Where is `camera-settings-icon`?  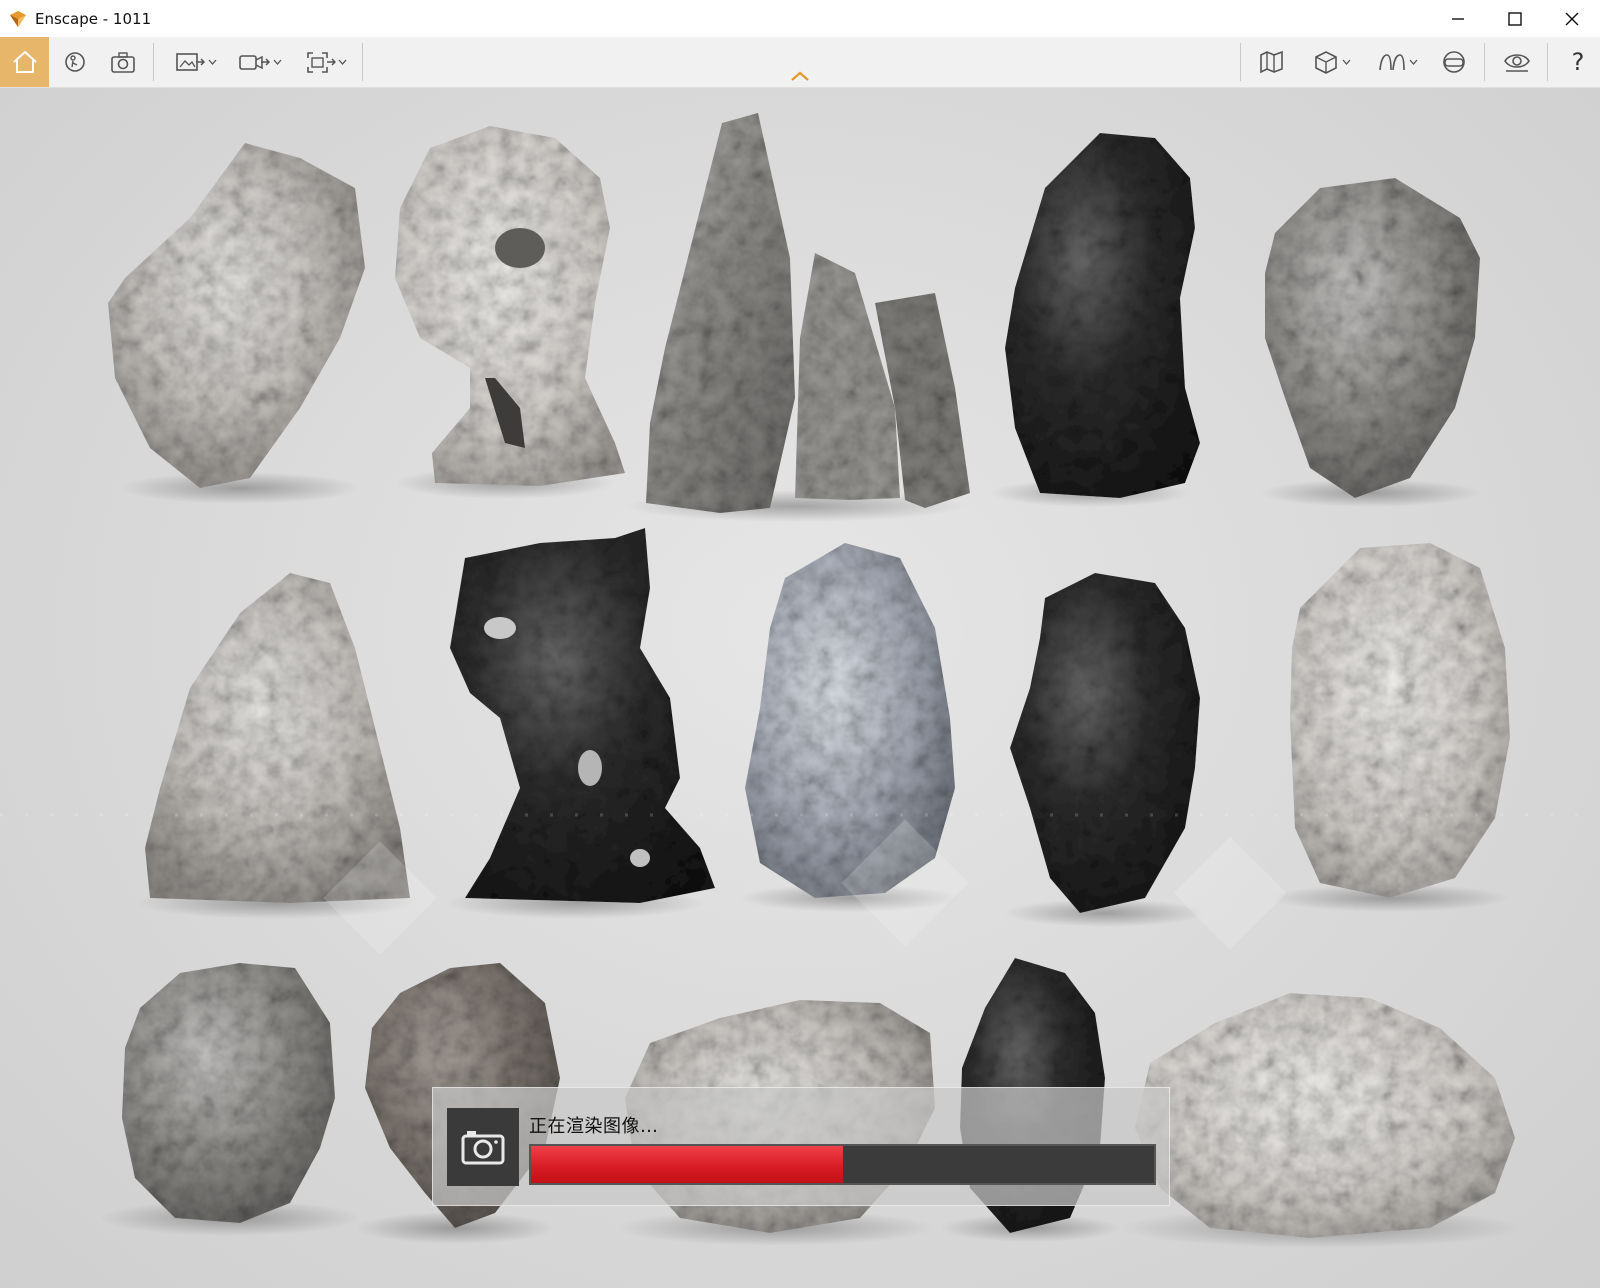 camera-settings-icon is located at coordinates (123, 62).